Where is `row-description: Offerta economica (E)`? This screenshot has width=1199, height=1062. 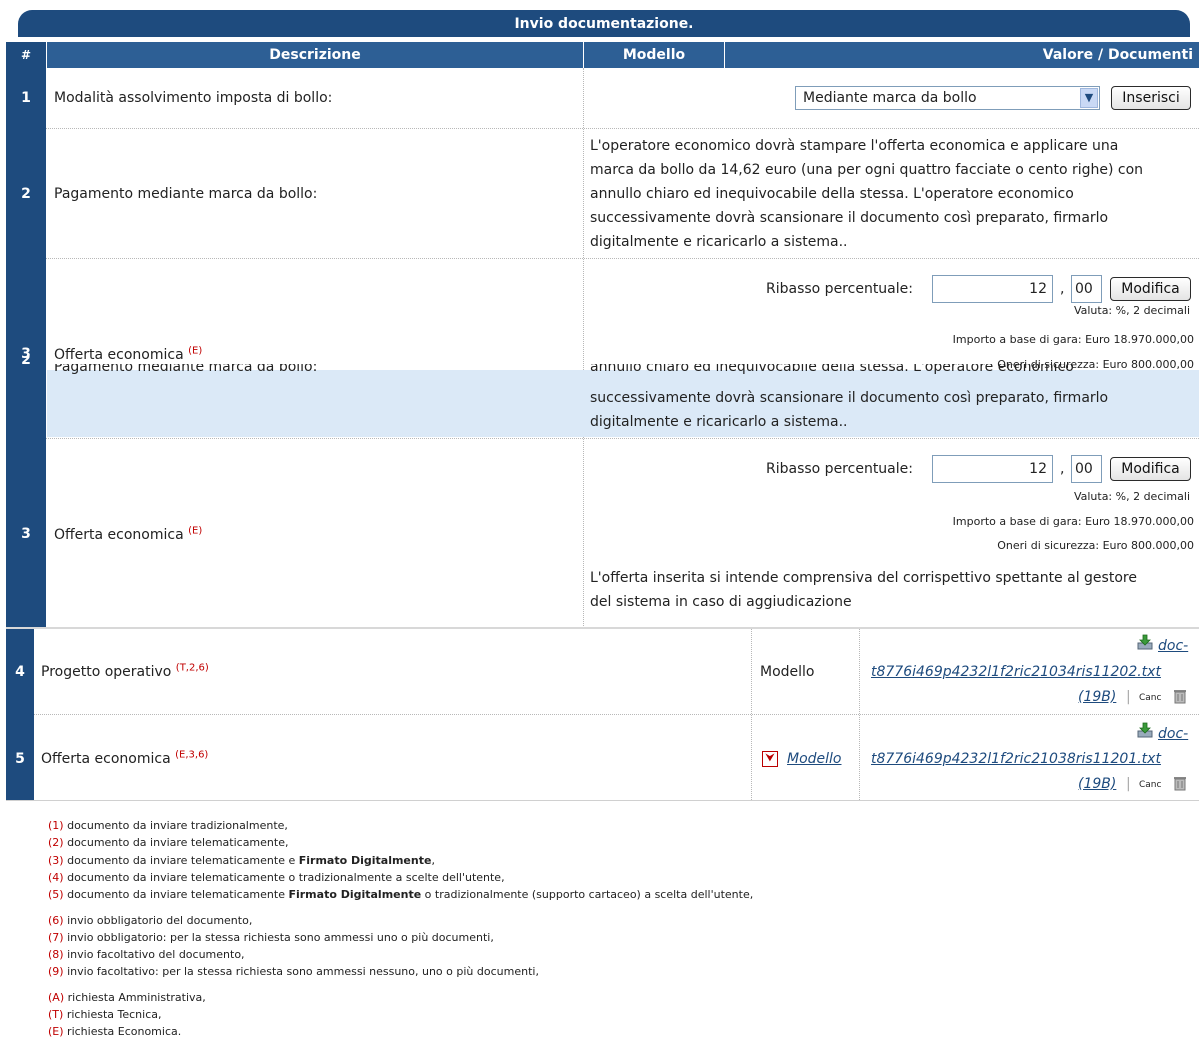 row-description: Offerta economica (E) is located at coordinates (128, 535).